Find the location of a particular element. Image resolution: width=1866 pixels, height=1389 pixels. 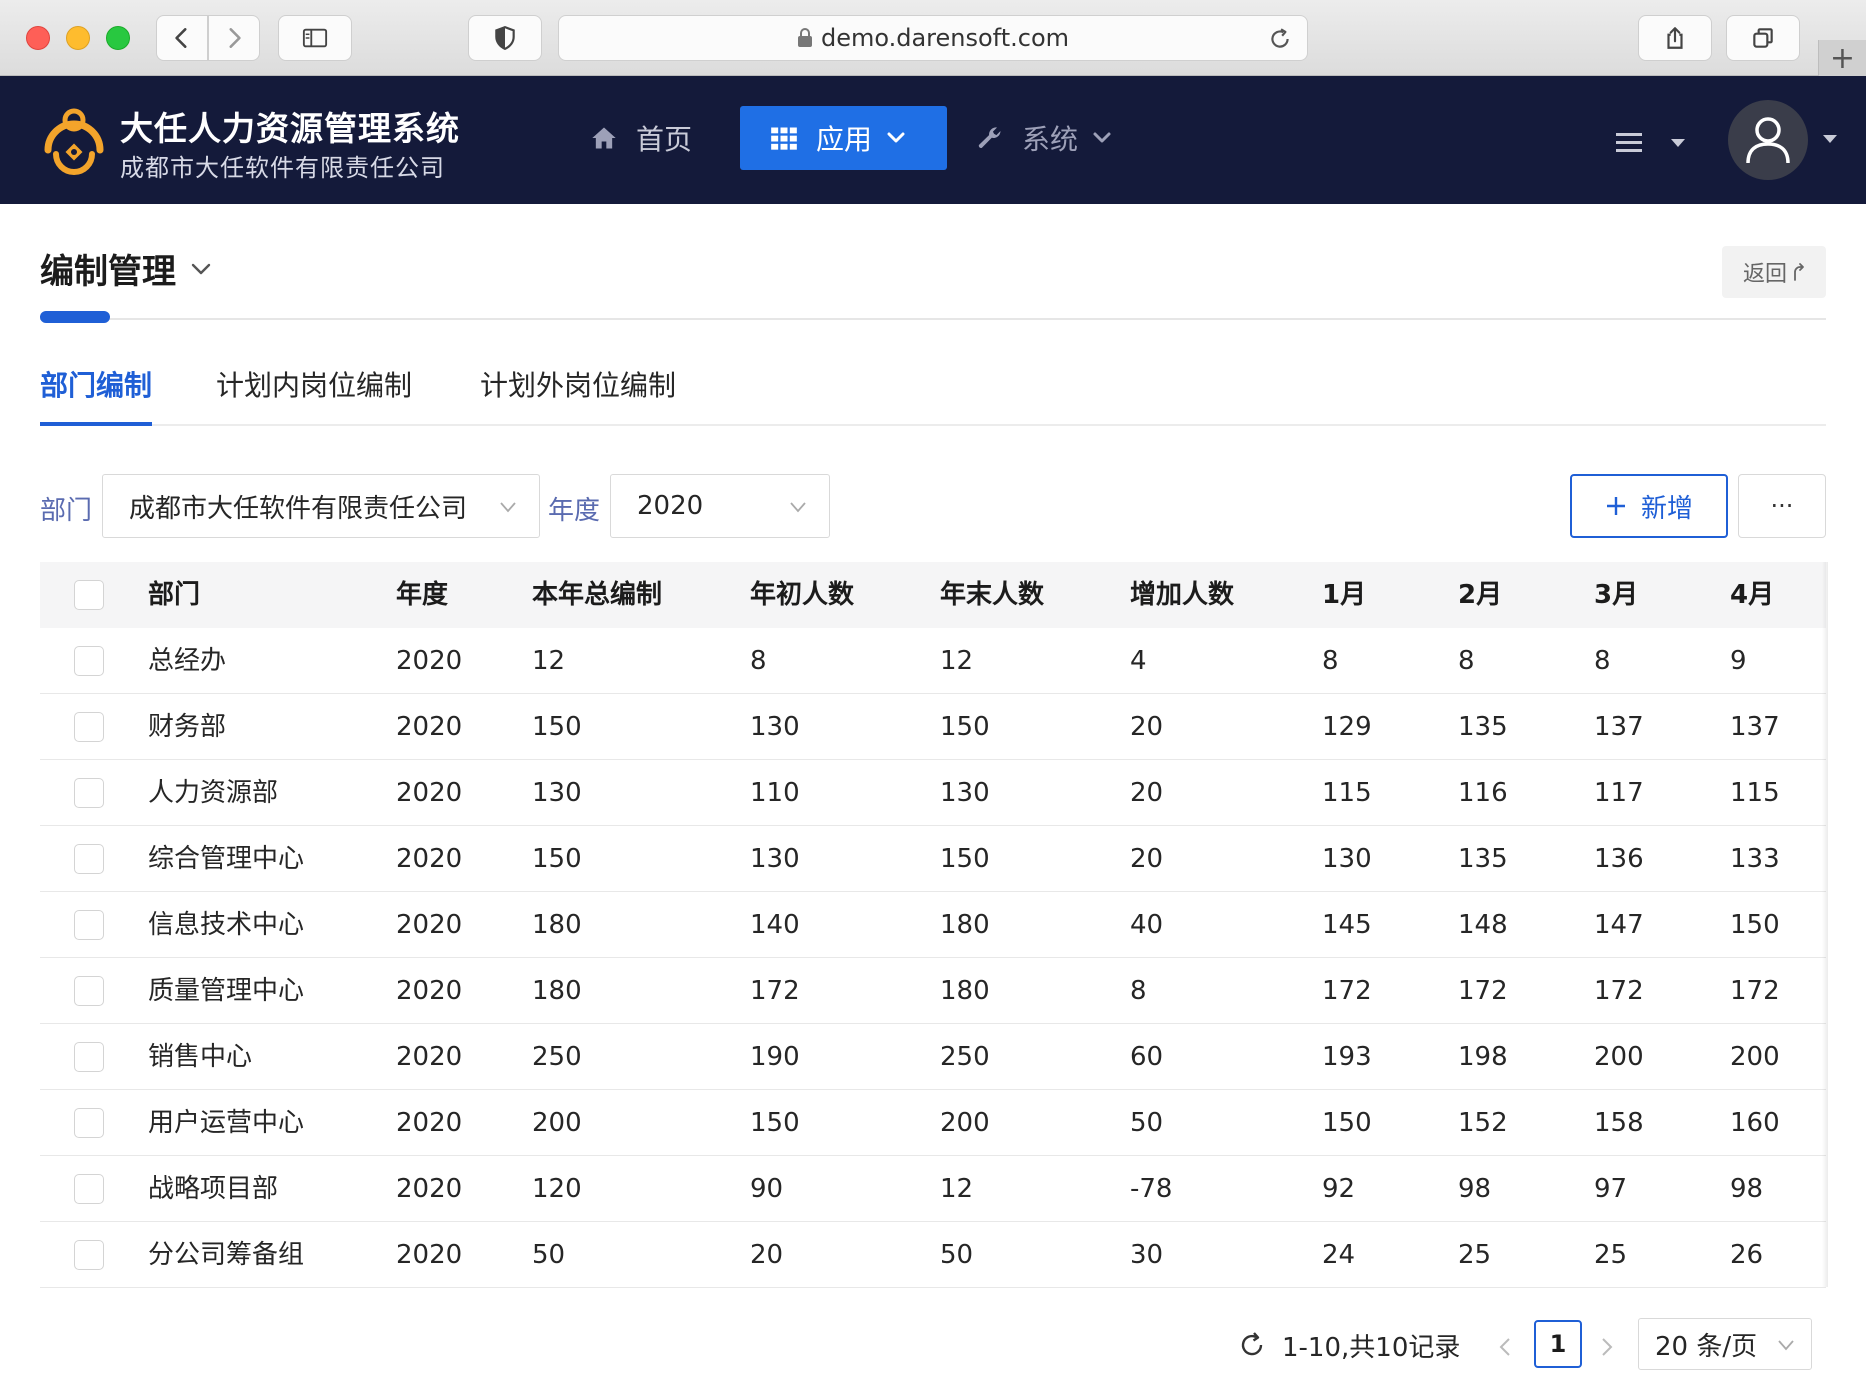

column-header: 3月 is located at coordinates (1616, 595).